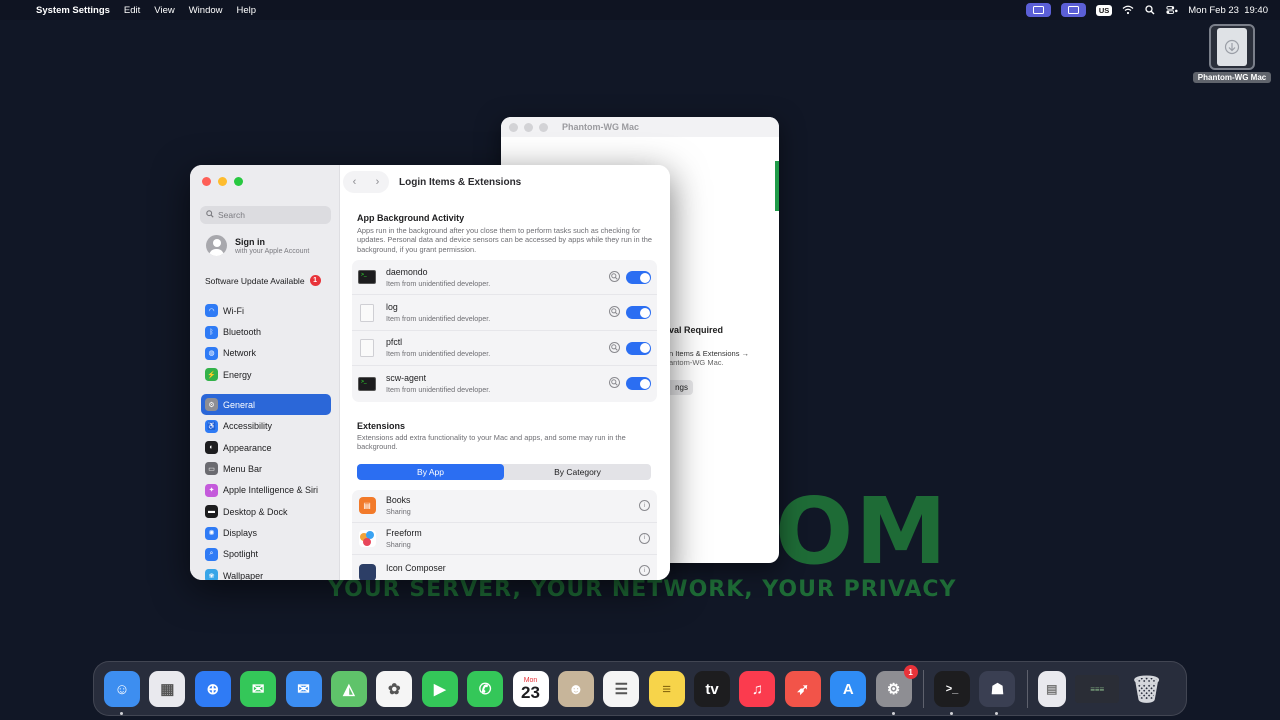  I want to click on dock-phone-icon: ✆, so click(485, 689).